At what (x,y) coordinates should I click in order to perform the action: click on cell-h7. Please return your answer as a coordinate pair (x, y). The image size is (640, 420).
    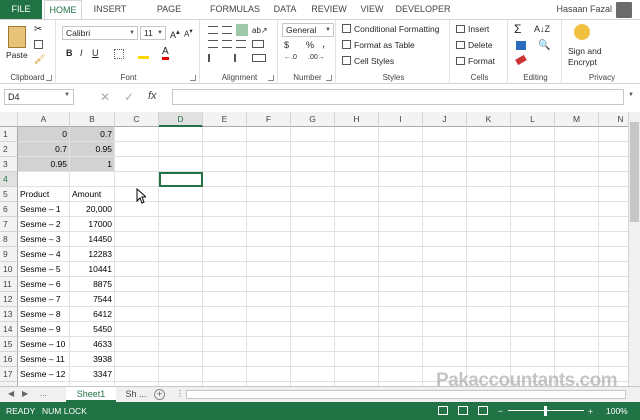
    Looking at the image, I should click on (357, 224).